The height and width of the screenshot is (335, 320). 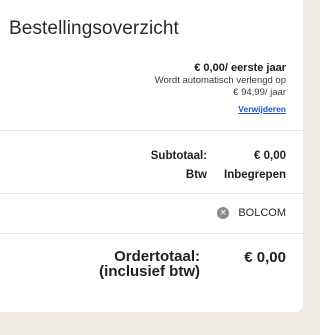 I want to click on renew-text: Wordt automatisch verlengd op, so click(x=220, y=81).